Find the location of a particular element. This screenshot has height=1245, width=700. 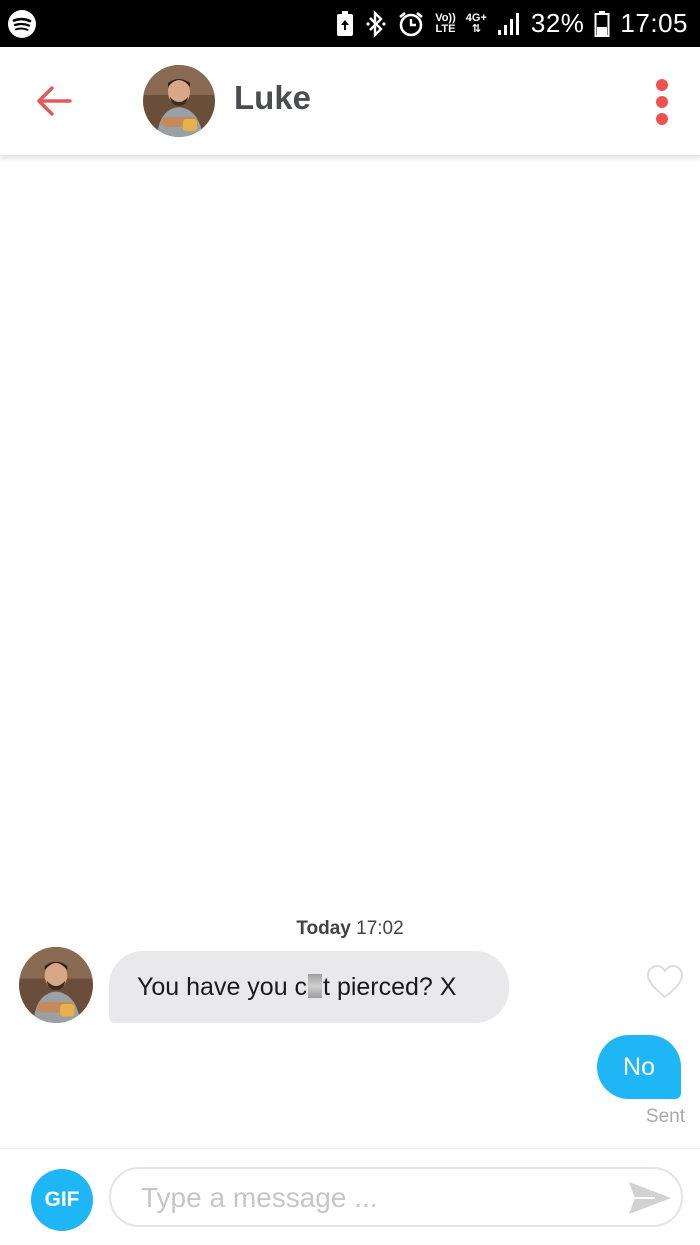

chat-header: Luke is located at coordinates (350, 101).